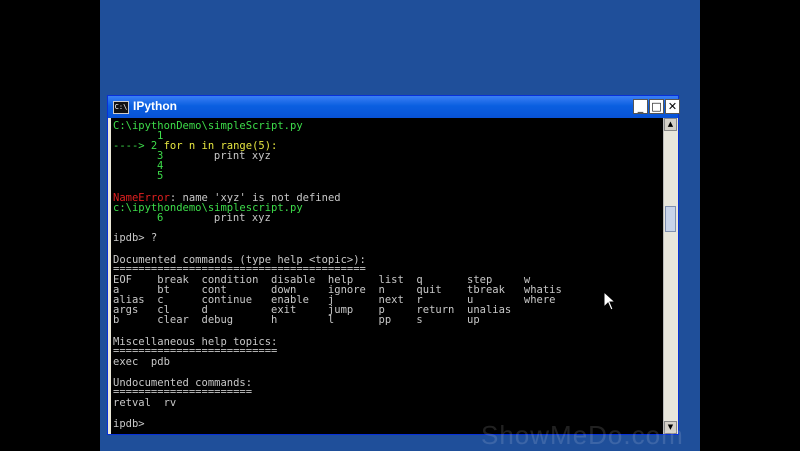  I want to click on maximize-button: □, so click(656, 106).